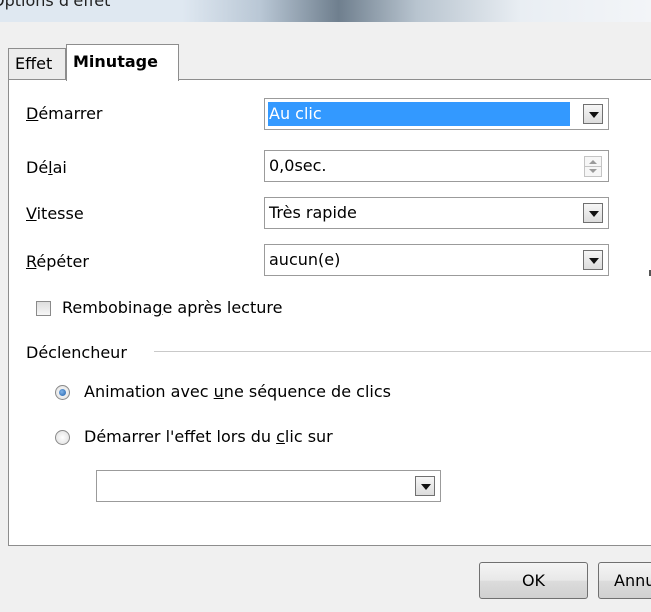 This screenshot has width=651, height=612. Describe the element at coordinates (55, 213) in the screenshot. I see `speed-label: Vitesse` at that location.